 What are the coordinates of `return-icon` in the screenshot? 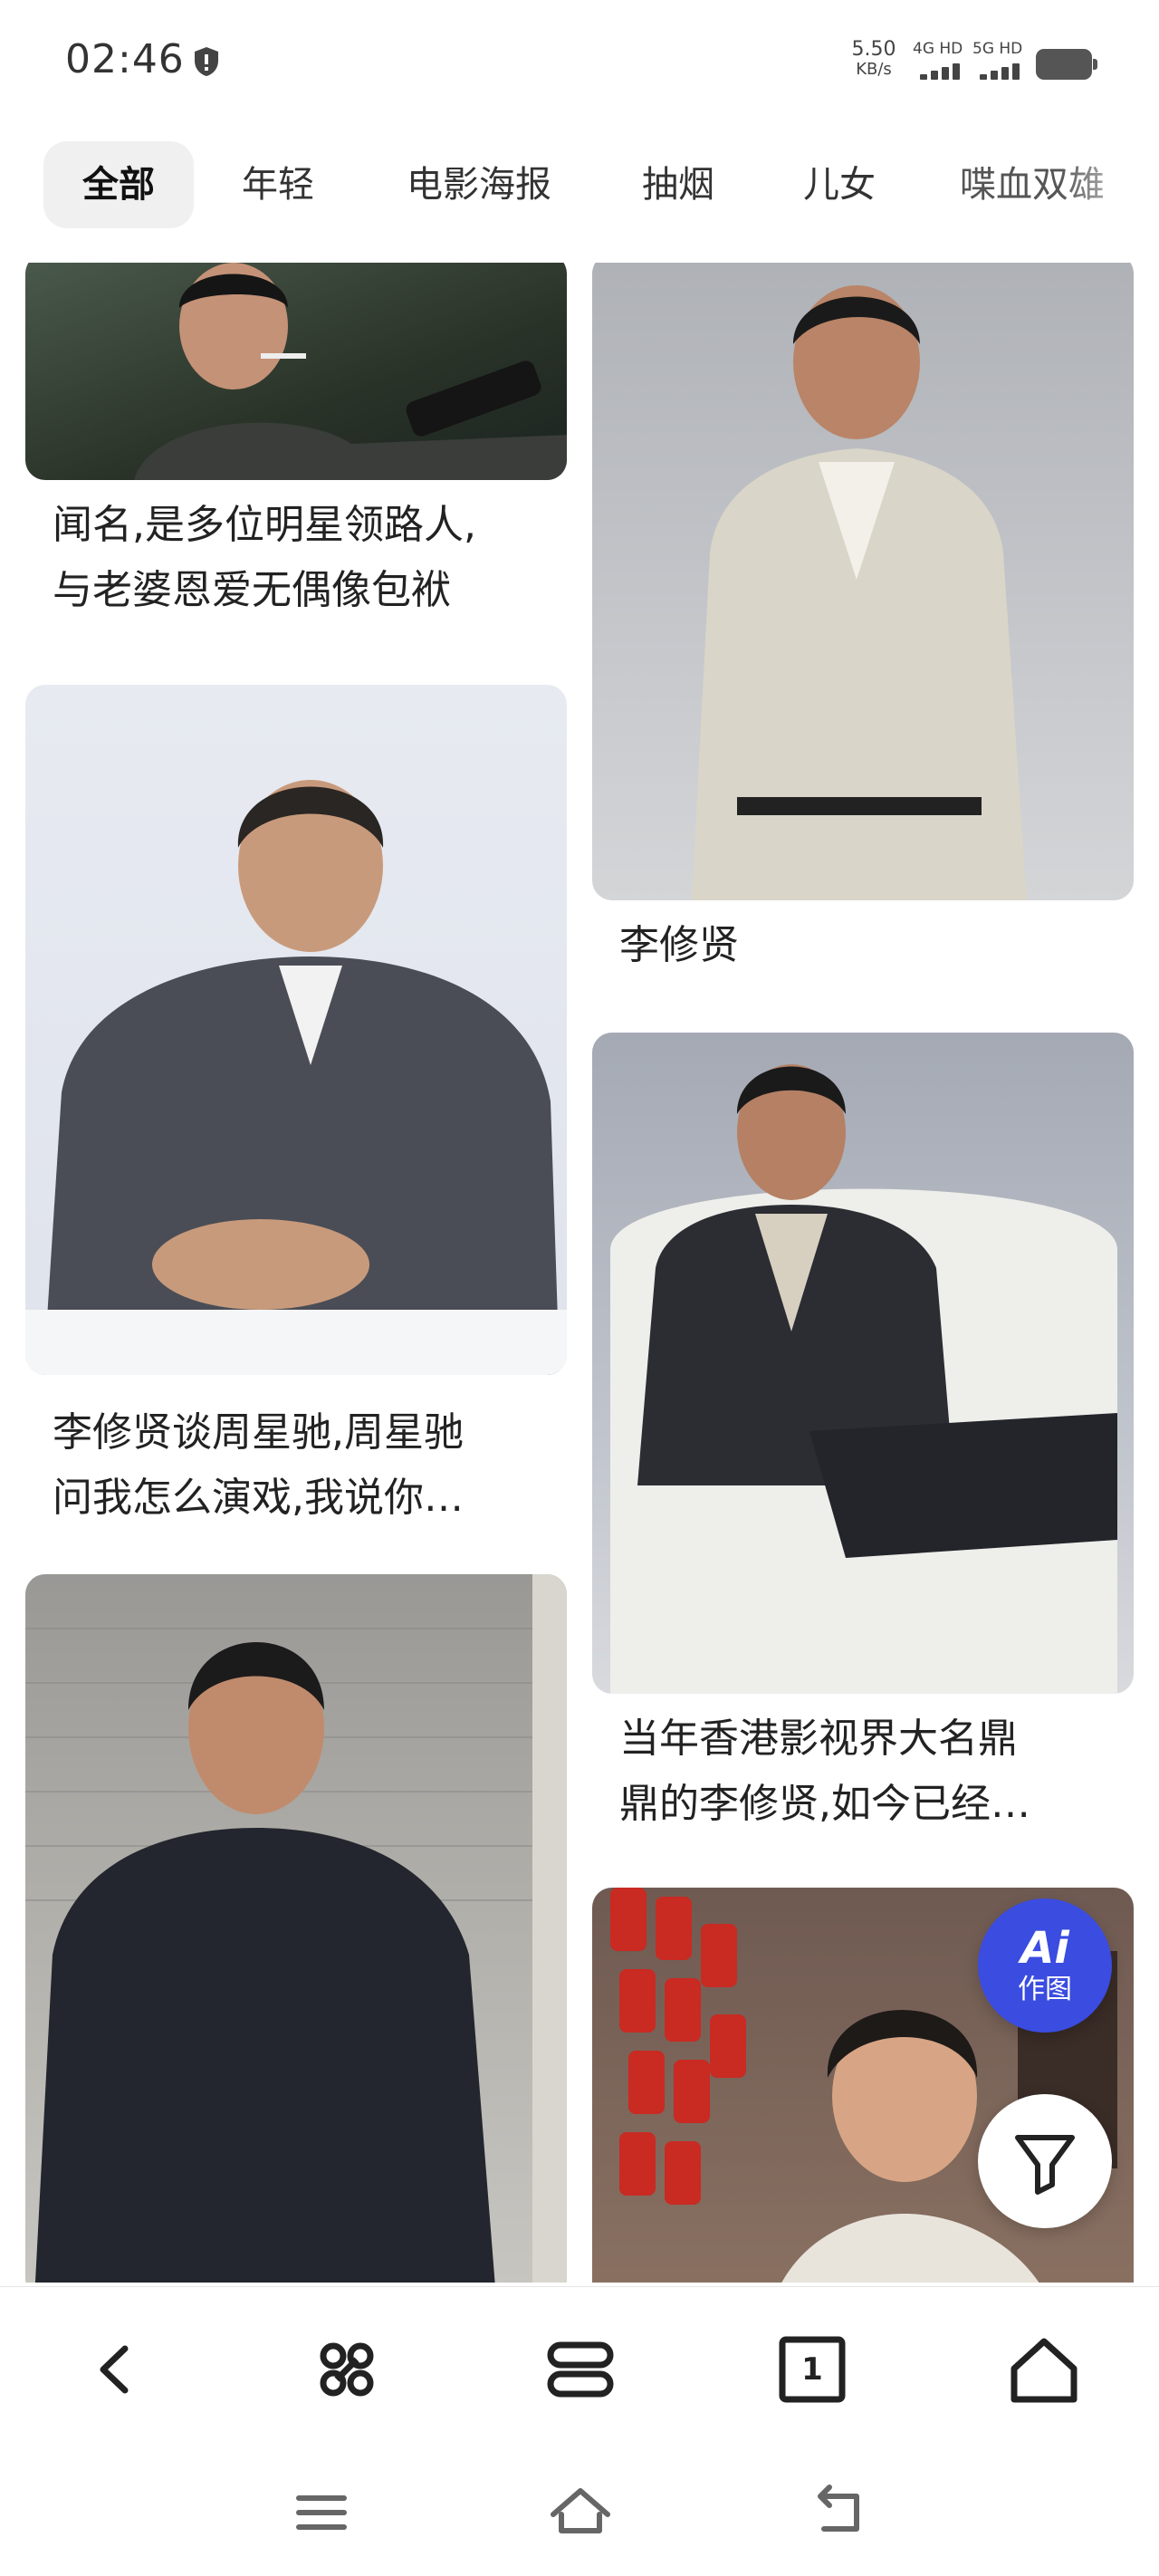 It's located at (839, 2508).